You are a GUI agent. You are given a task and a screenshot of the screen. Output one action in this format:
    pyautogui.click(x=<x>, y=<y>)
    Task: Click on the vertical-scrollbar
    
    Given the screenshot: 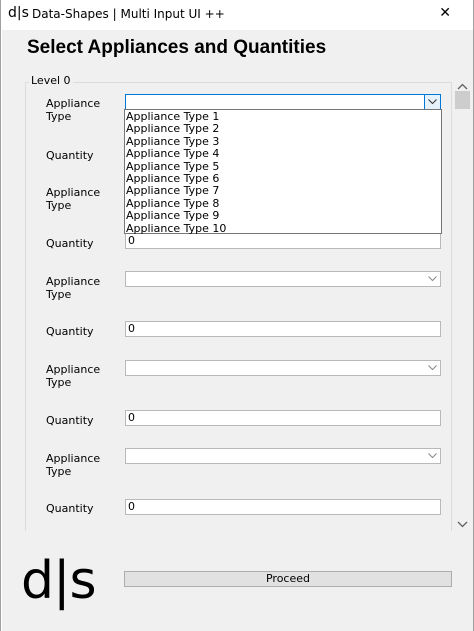 What is the action you would take?
    pyautogui.click(x=462, y=301)
    